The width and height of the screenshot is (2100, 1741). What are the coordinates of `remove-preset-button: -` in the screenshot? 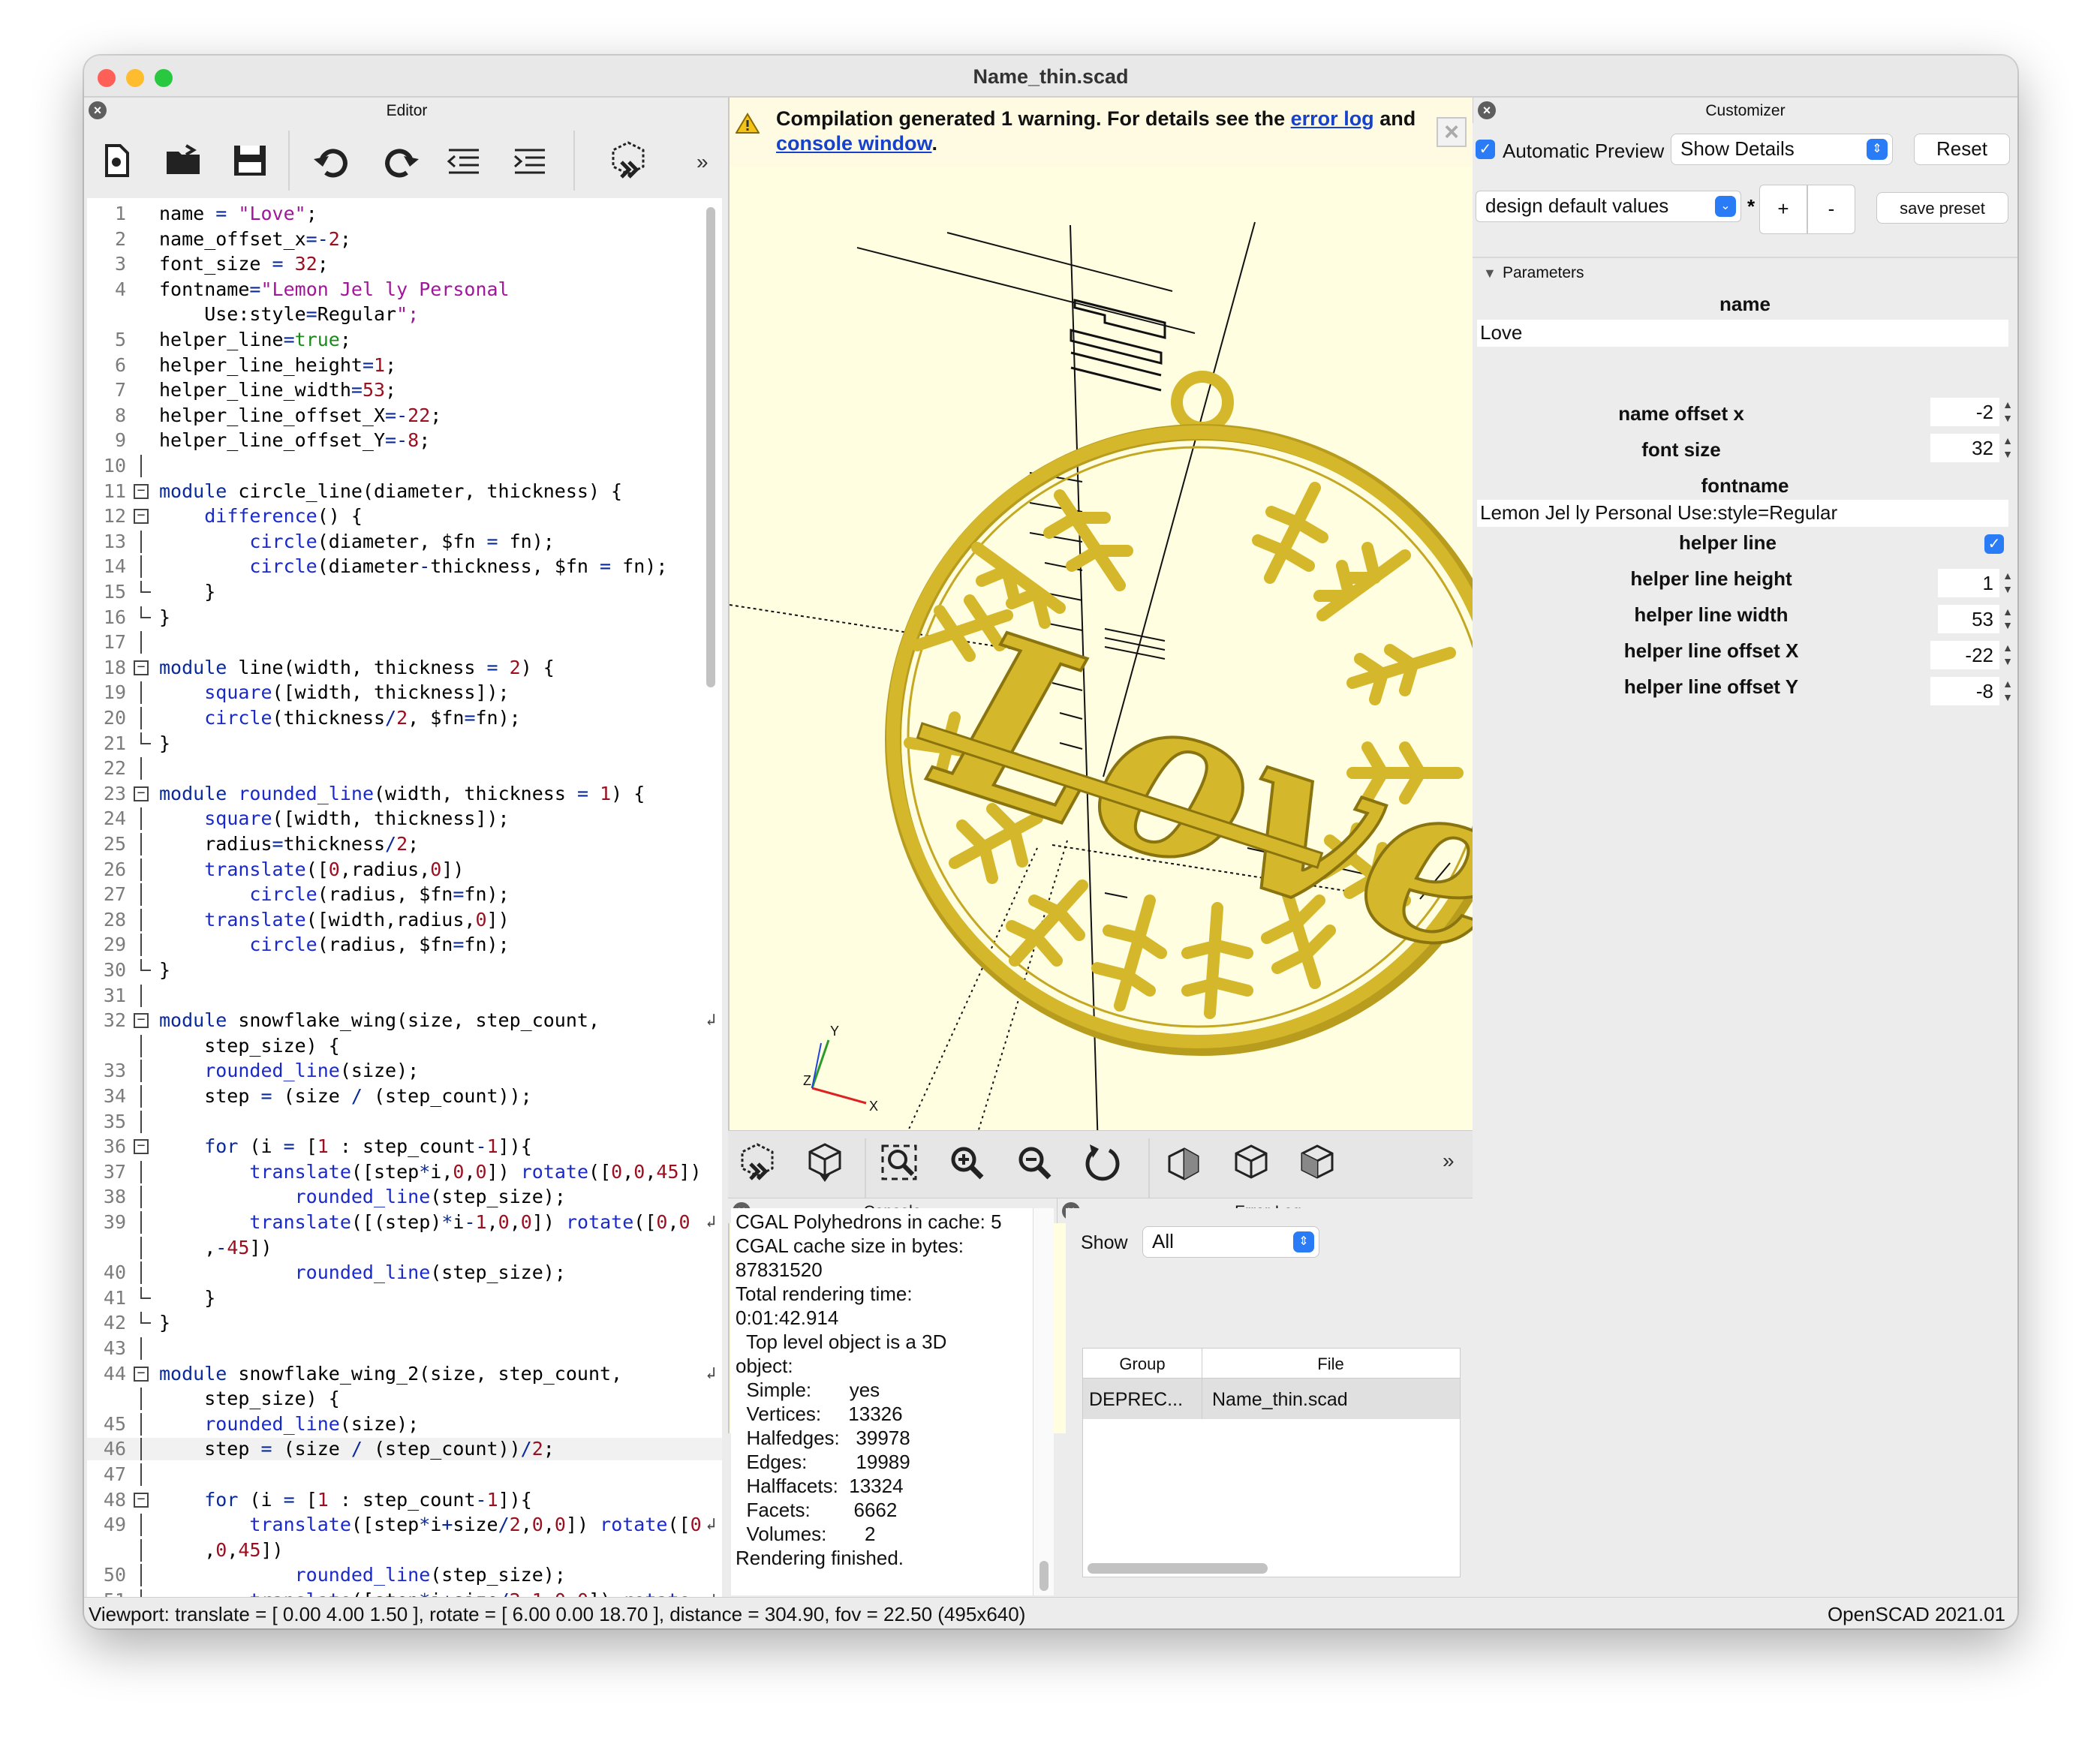 It's located at (1831, 209).